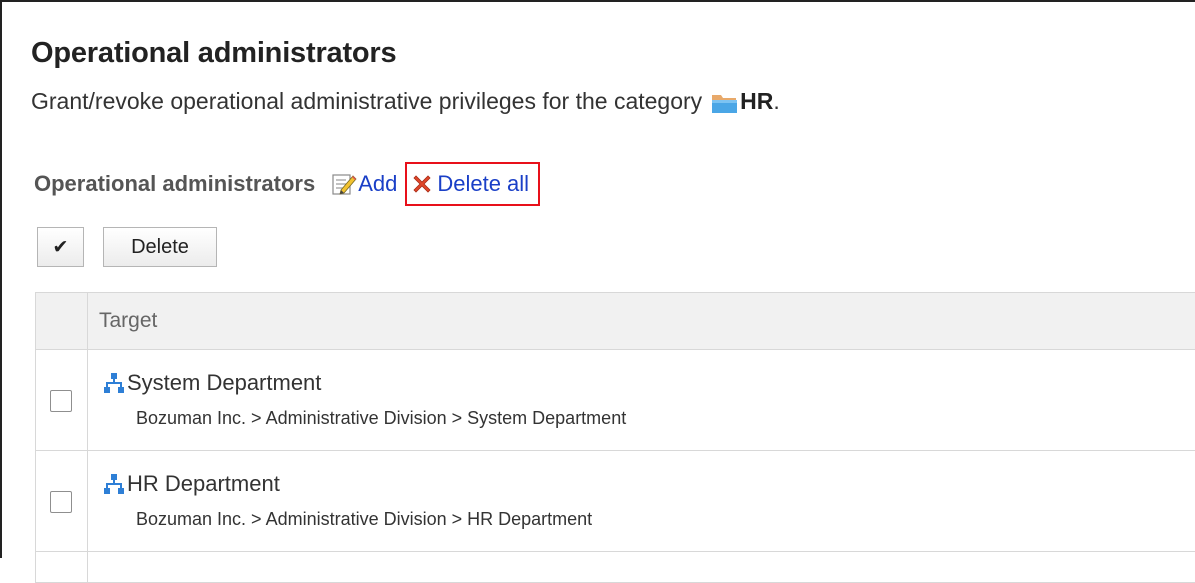 Image resolution: width=1195 pixels, height=583 pixels. I want to click on section-title: Operational administrators, so click(174, 184).